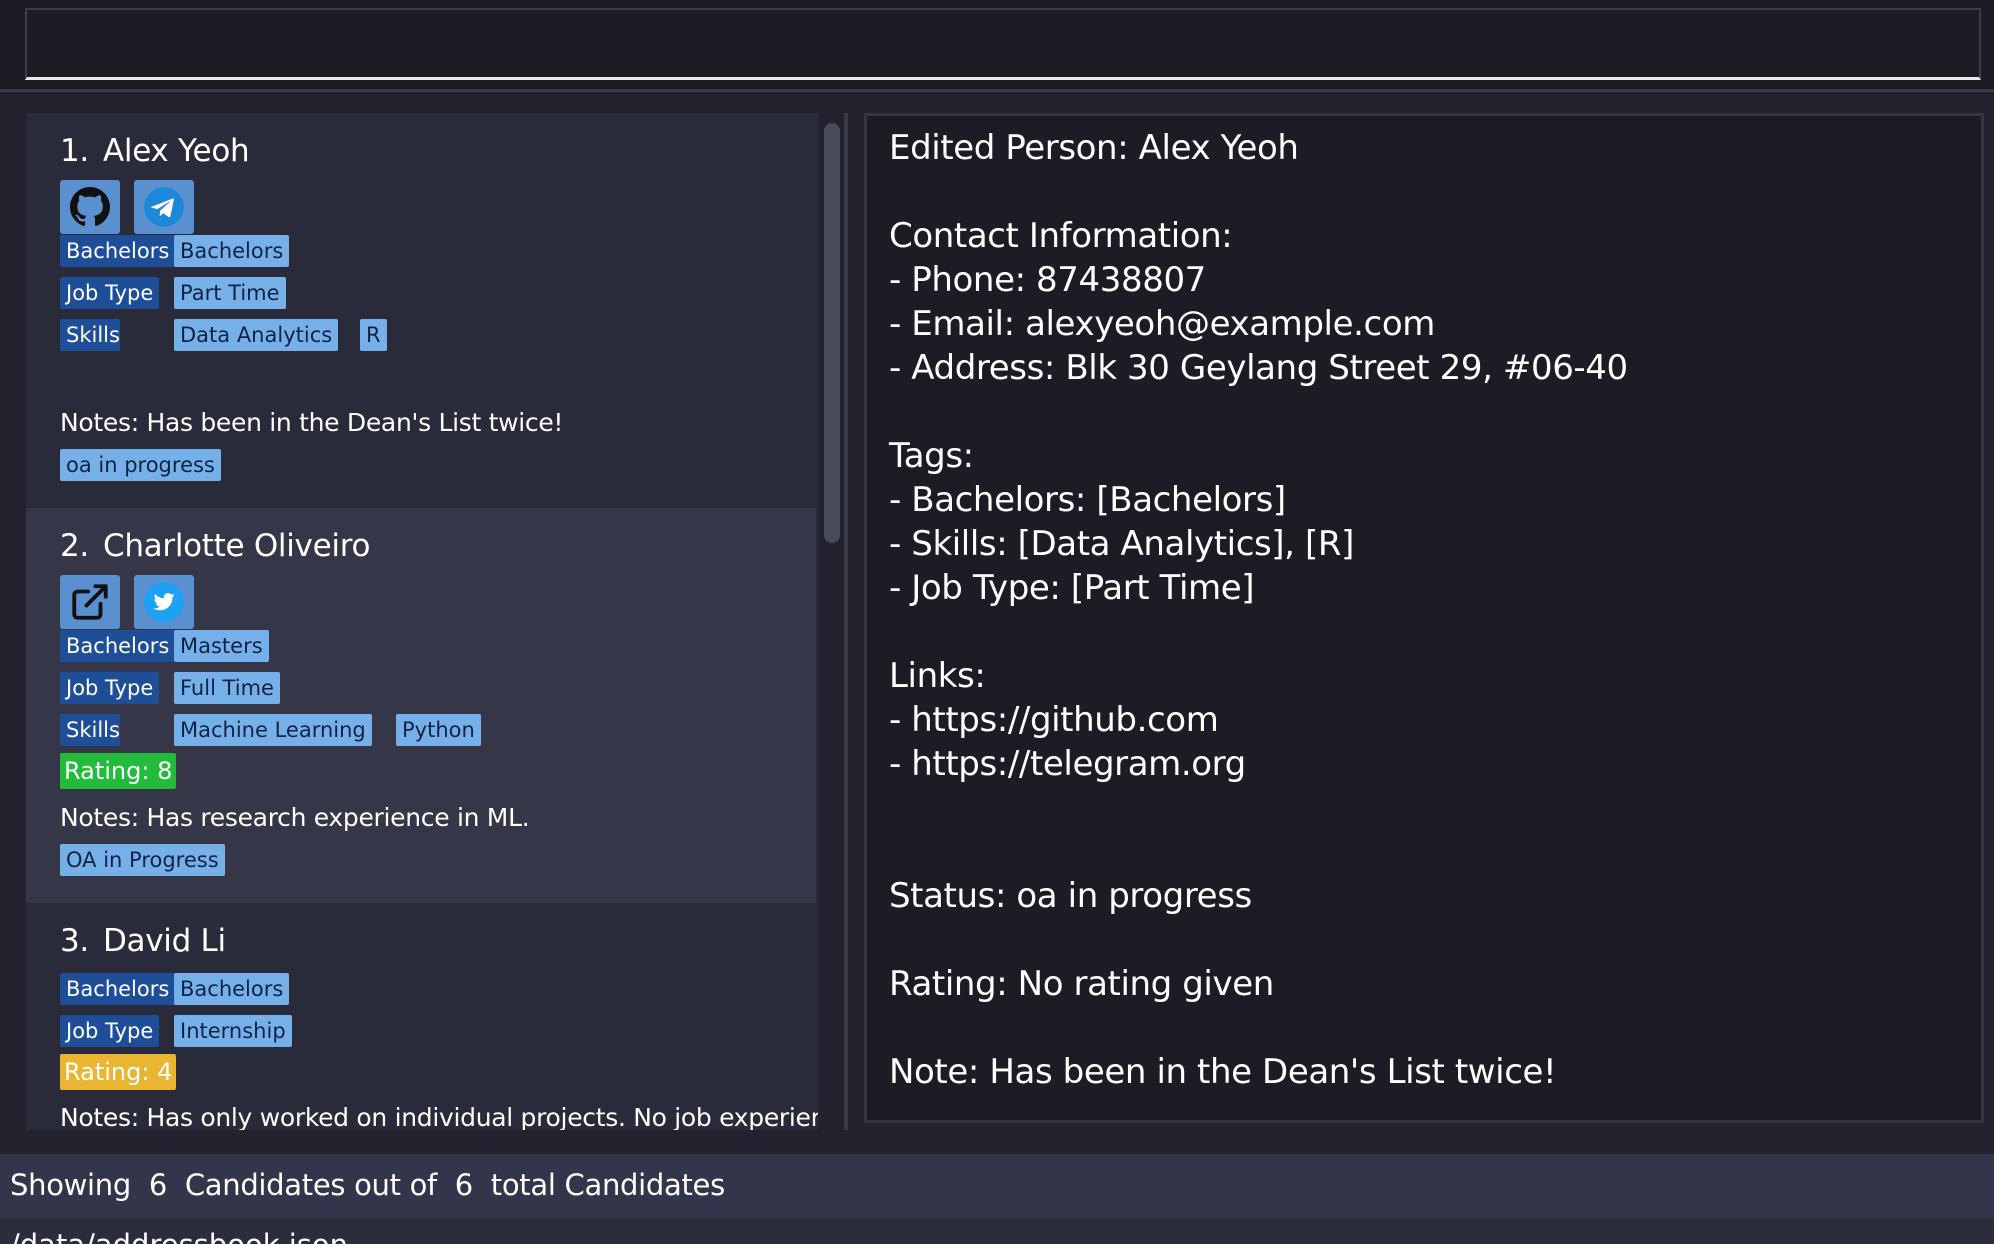  I want to click on status-tag: oa in progress, so click(140, 465).